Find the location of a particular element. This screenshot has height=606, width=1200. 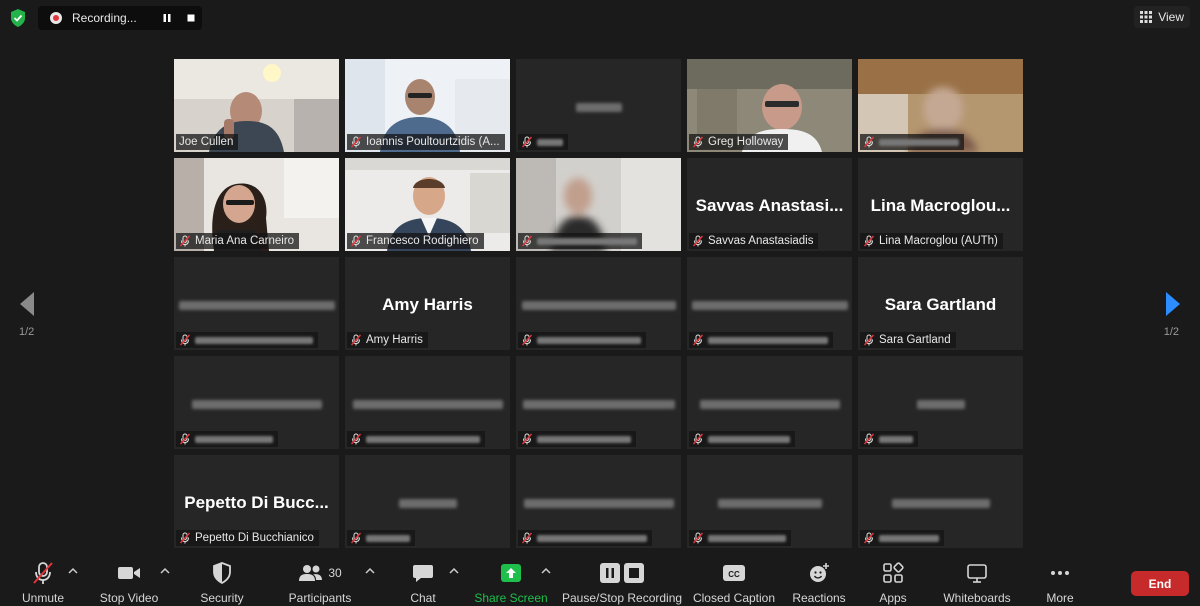

participant-name: Savvas Anastasiadis is located at coordinates (761, 241).